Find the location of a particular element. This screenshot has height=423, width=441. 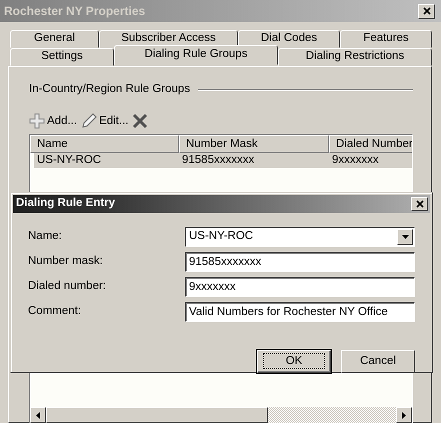

delete-button is located at coordinates (140, 121).